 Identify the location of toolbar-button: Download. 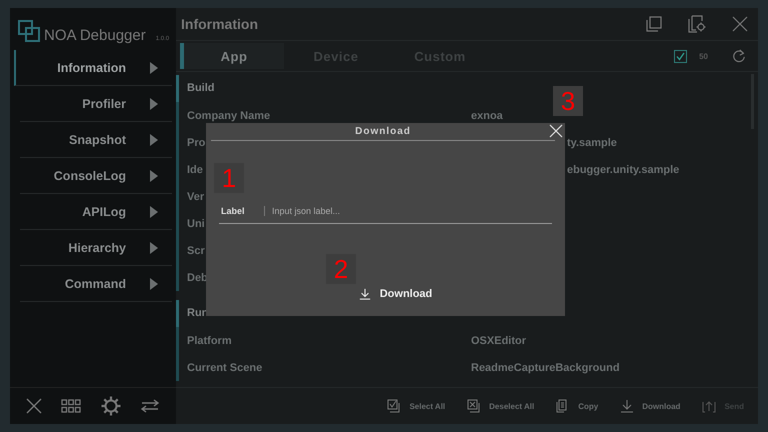
(650, 406).